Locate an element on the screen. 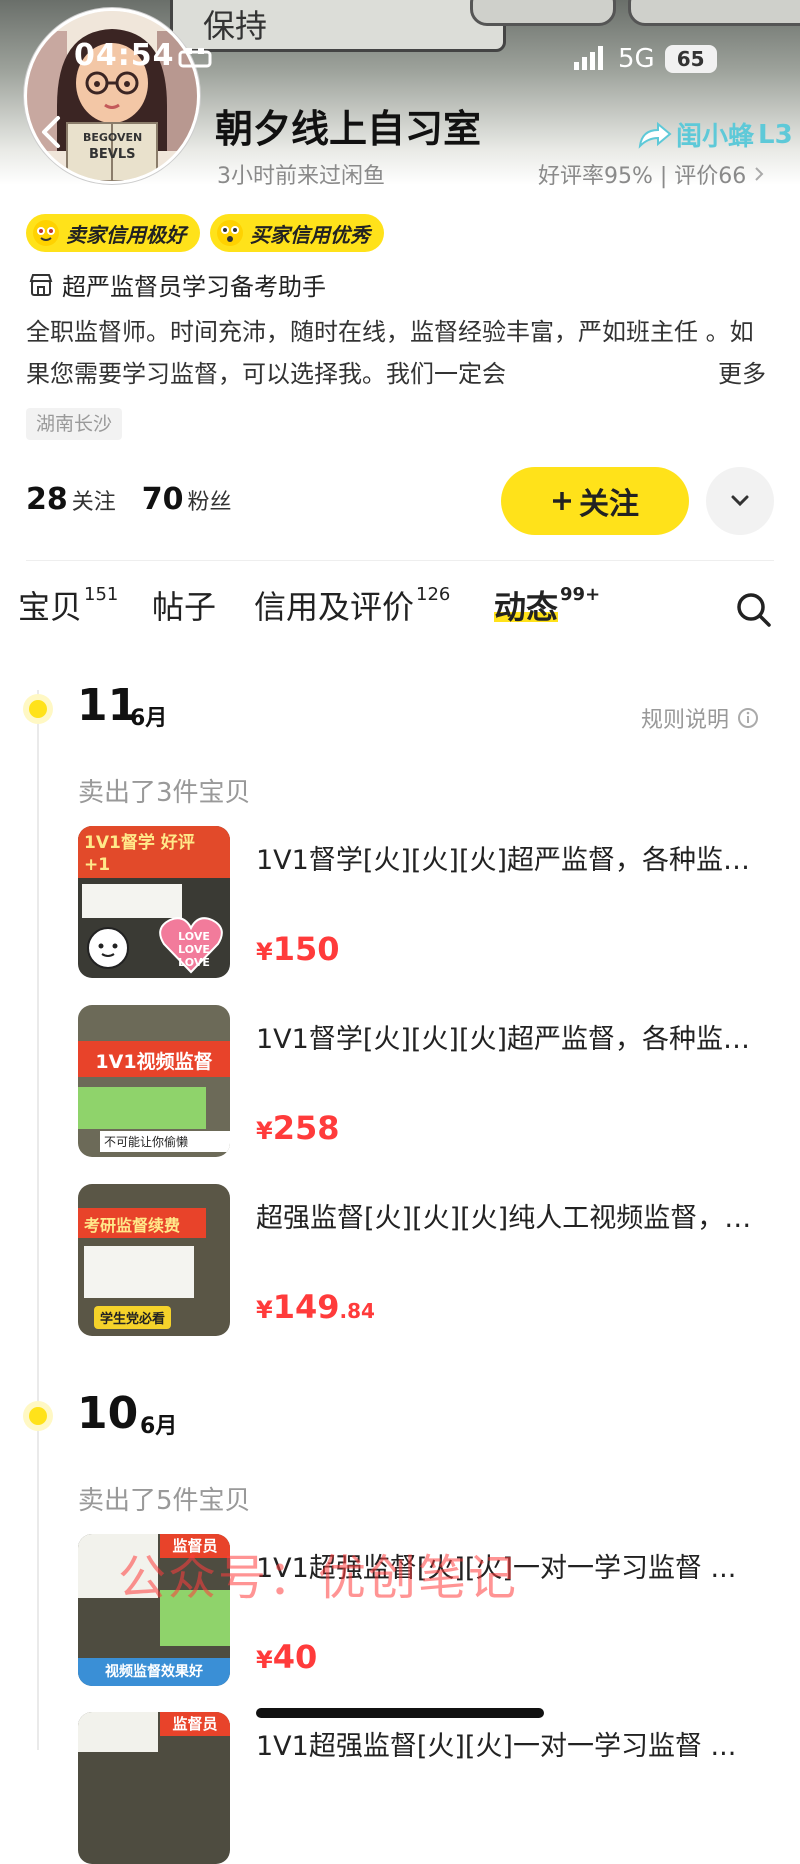  price-decimal: .84 is located at coordinates (357, 1311).